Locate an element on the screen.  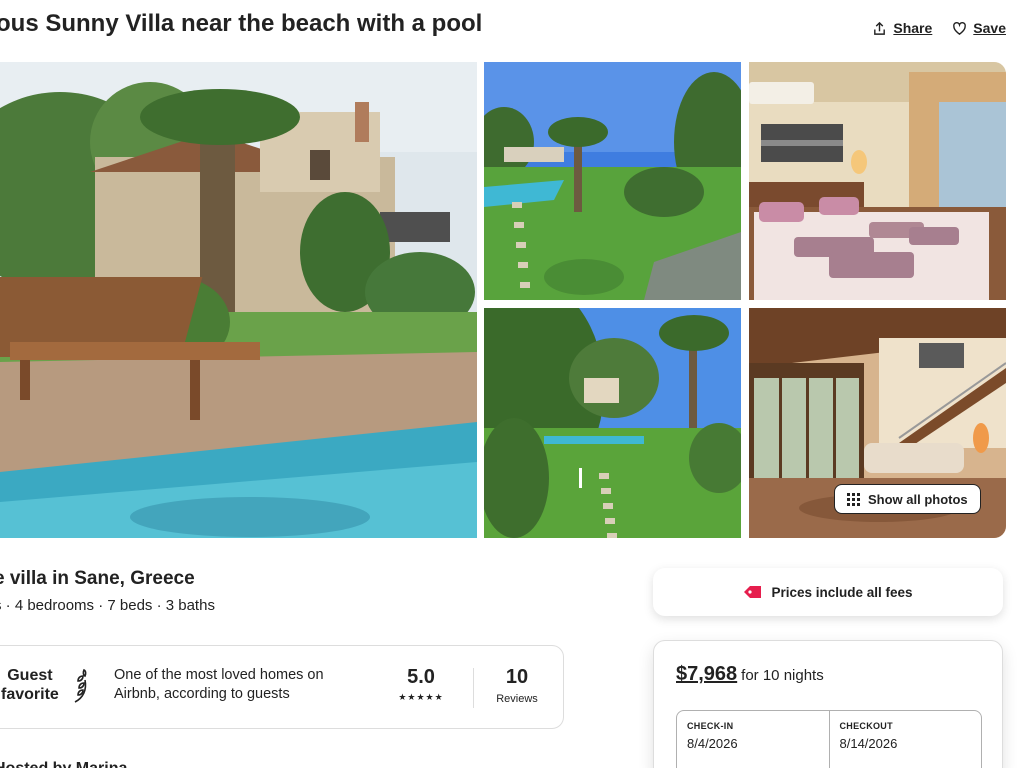
heart-icon is located at coordinates (960, 28).